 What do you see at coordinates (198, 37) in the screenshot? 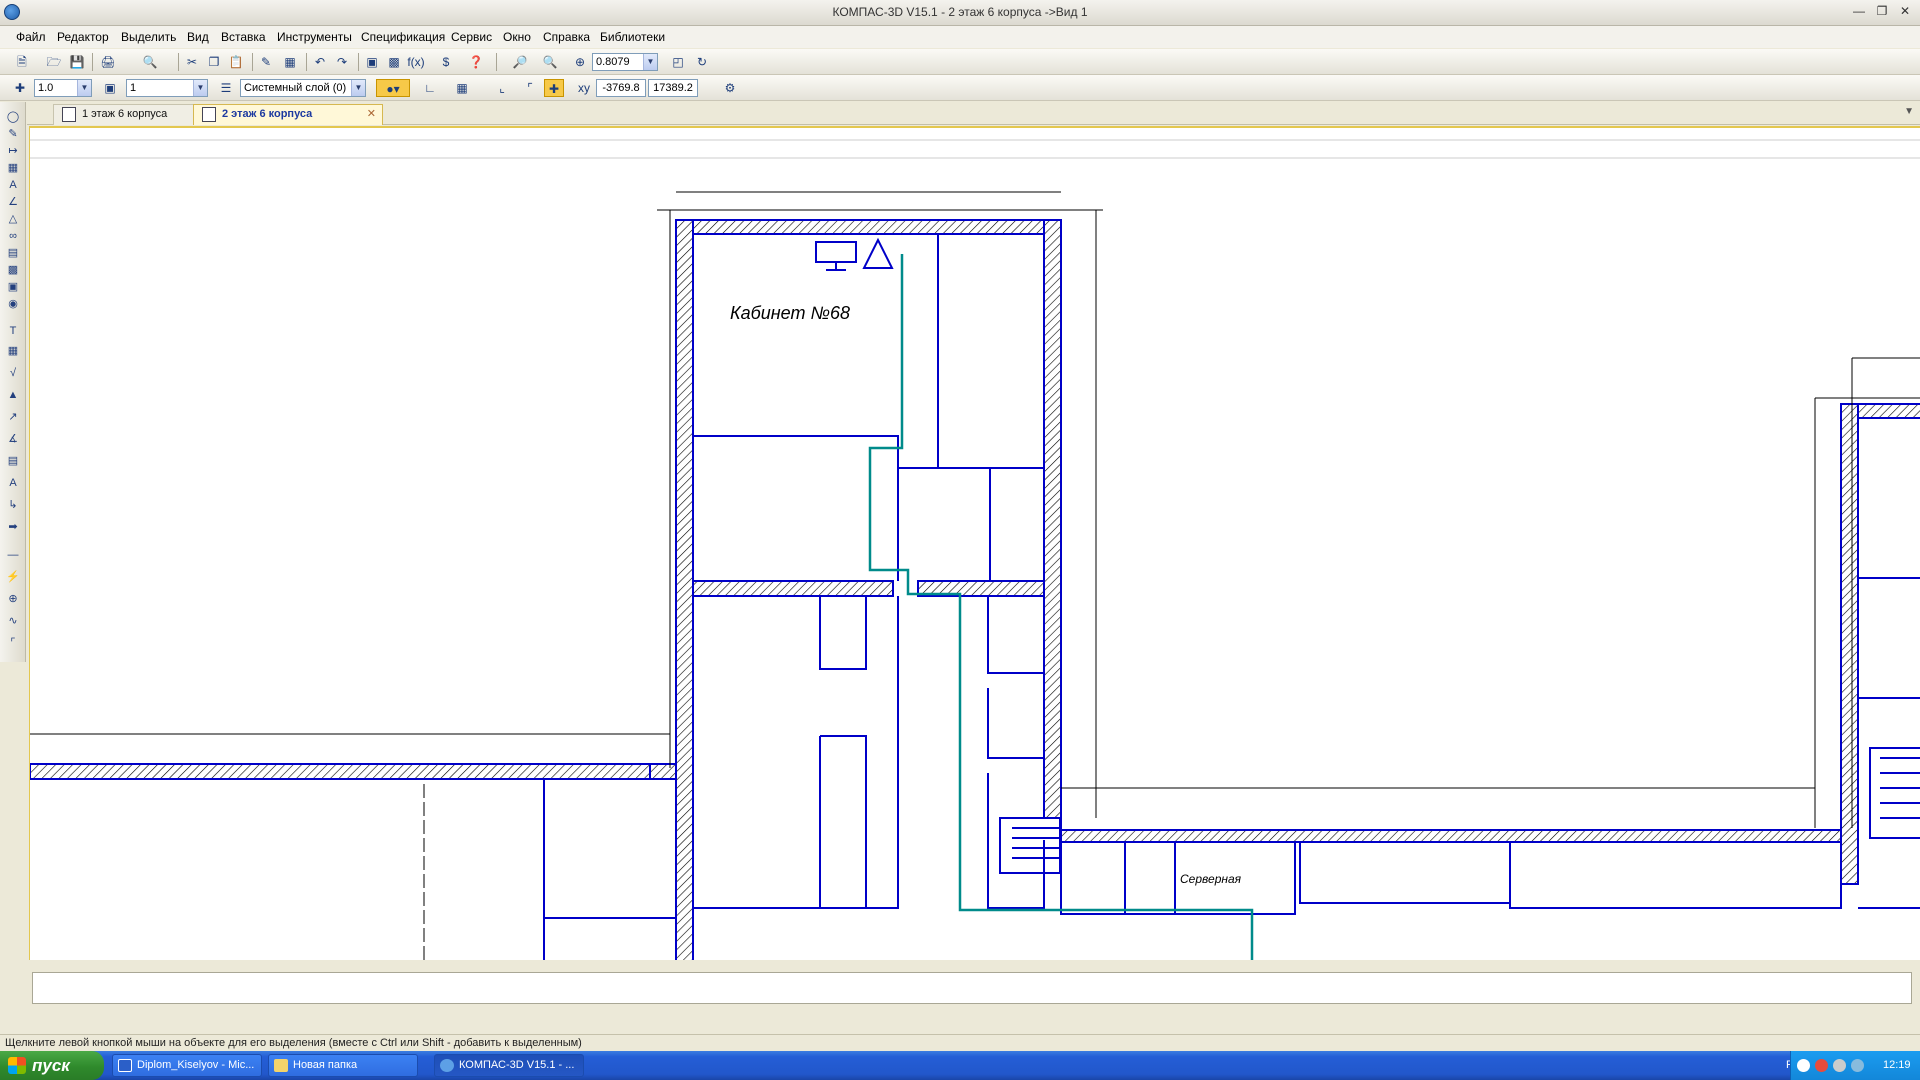
I see `menu-view: Вид` at bounding box center [198, 37].